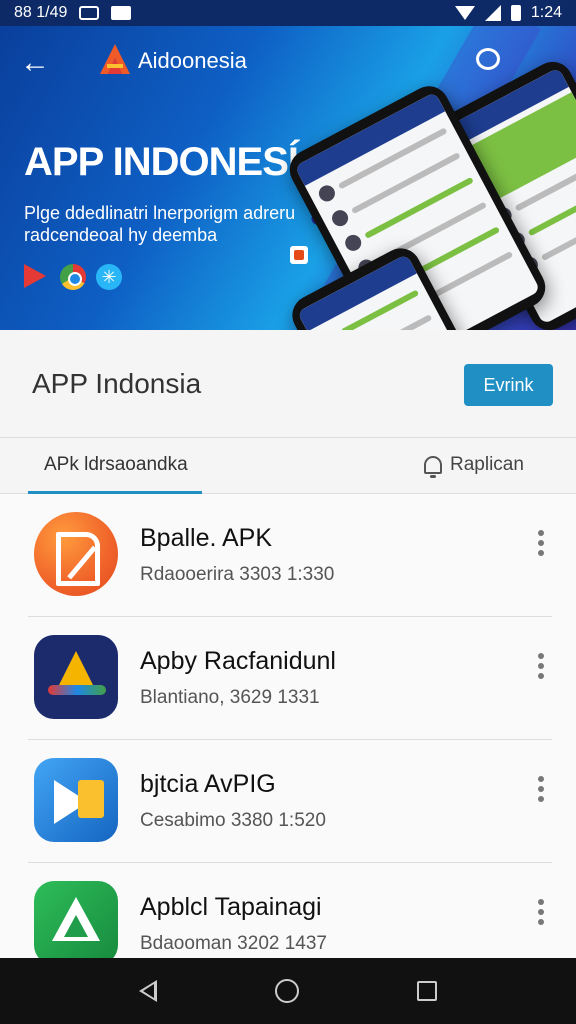 The height and width of the screenshot is (1024, 576). I want to click on signal-icon, so click(492, 13).